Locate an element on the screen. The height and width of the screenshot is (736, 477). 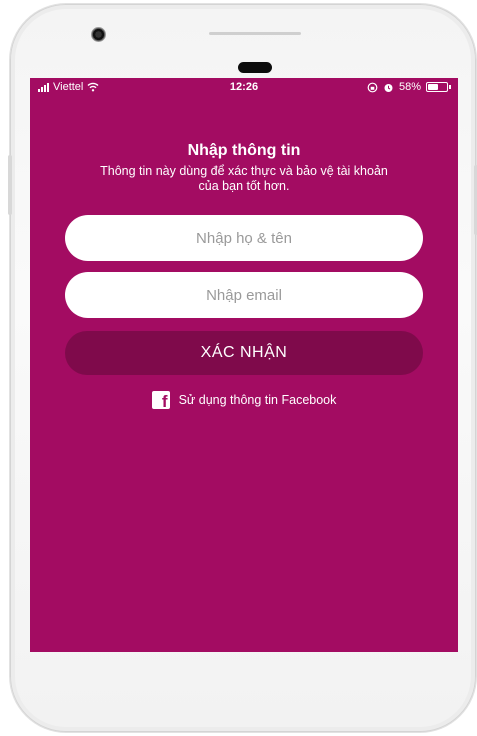
email-input is located at coordinates (244, 295).